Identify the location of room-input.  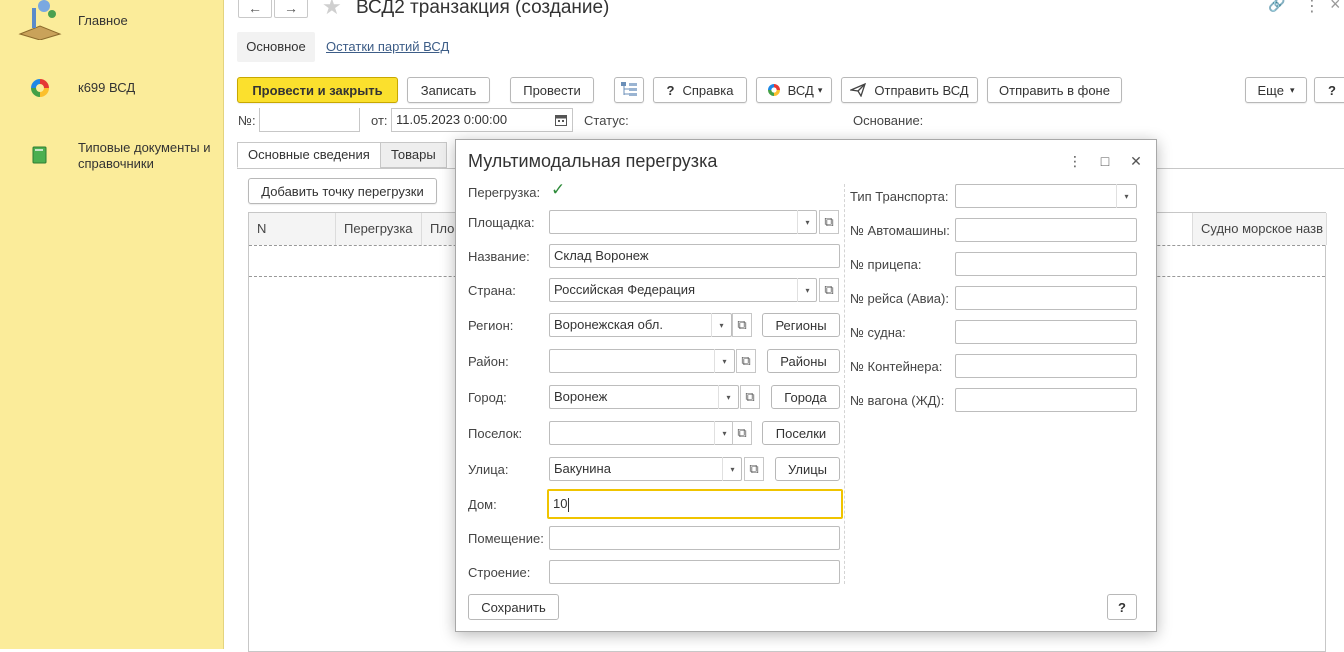
(694, 538).